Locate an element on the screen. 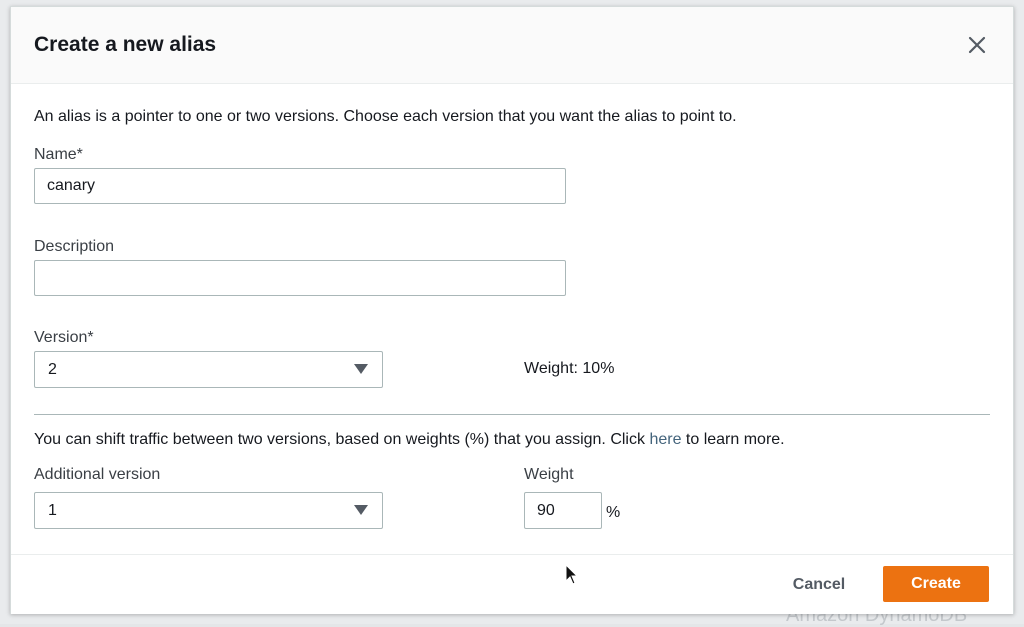  dialog-title: Create a new alias is located at coordinates (125, 44).